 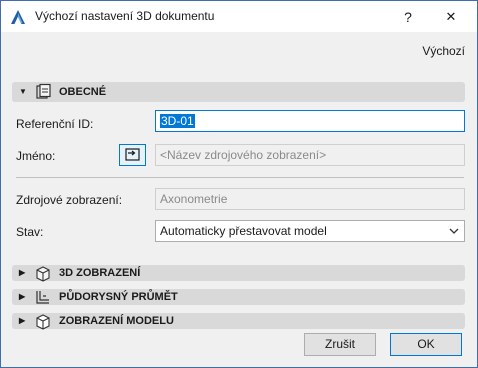 I want to click on section-model-view-header: ▶ ZOBRAZENÍ MODELU, so click(x=238, y=321).